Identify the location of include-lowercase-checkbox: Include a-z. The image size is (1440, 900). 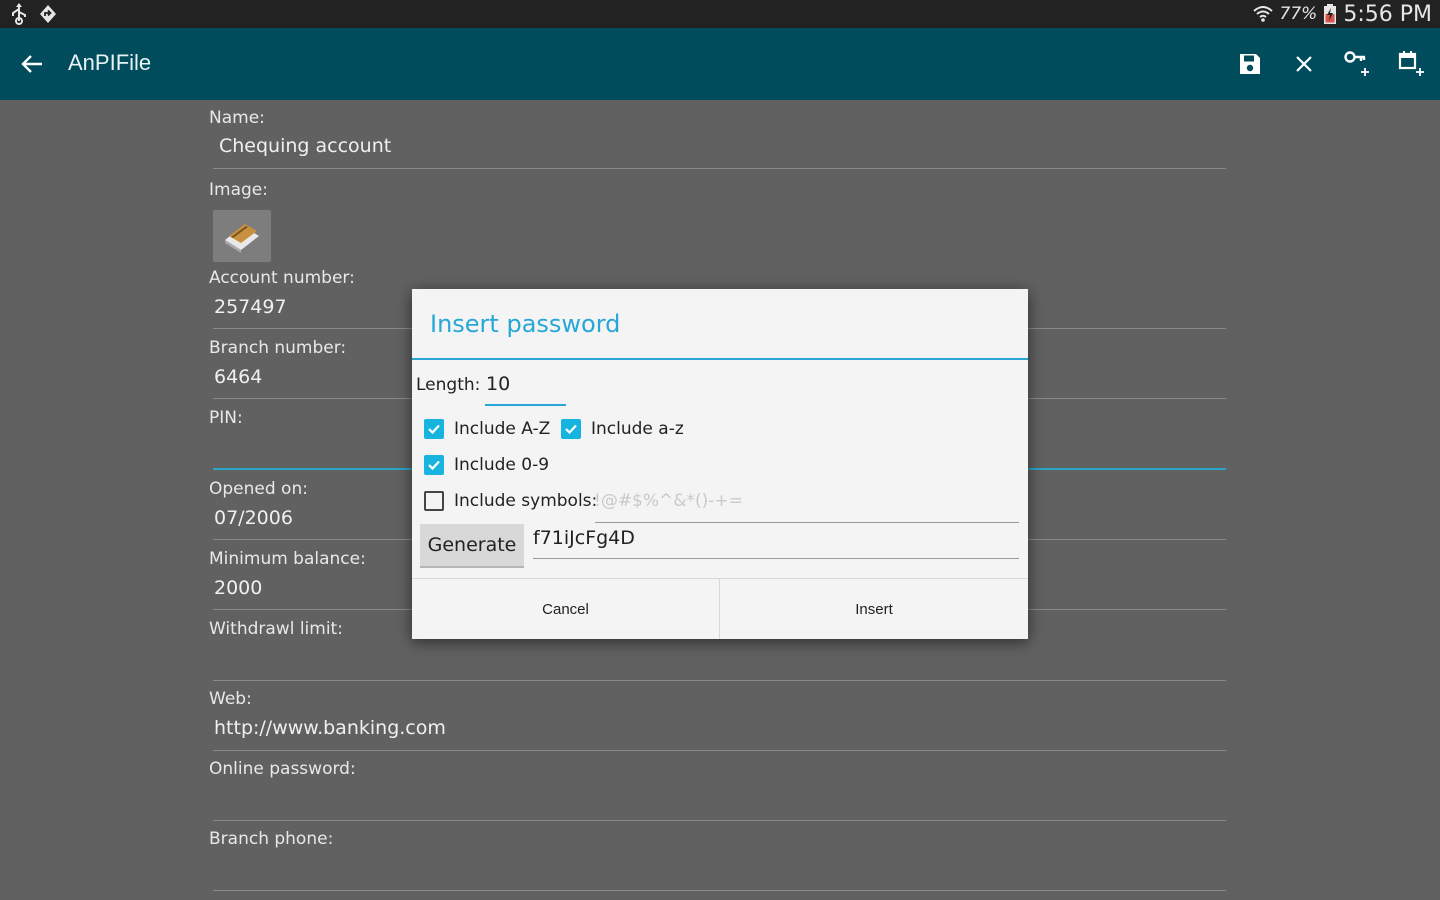
(622, 429).